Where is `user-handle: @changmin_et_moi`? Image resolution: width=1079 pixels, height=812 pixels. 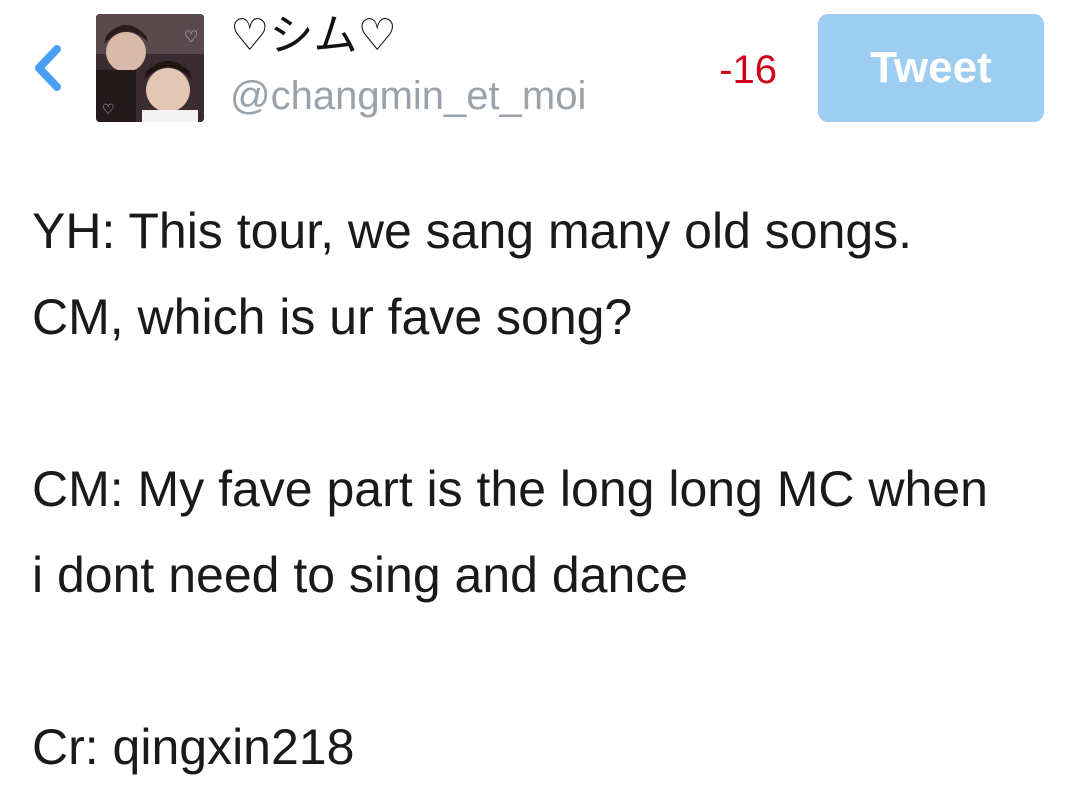
user-handle: @changmin_et_moi is located at coordinates (408, 96).